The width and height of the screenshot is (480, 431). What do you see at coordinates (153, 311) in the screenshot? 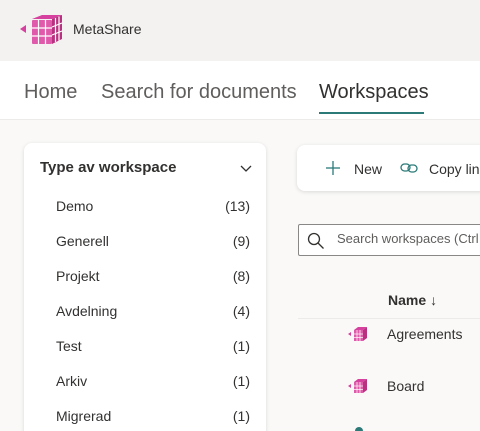
I see `filter-item-avdelning: Avdelning (4)` at bounding box center [153, 311].